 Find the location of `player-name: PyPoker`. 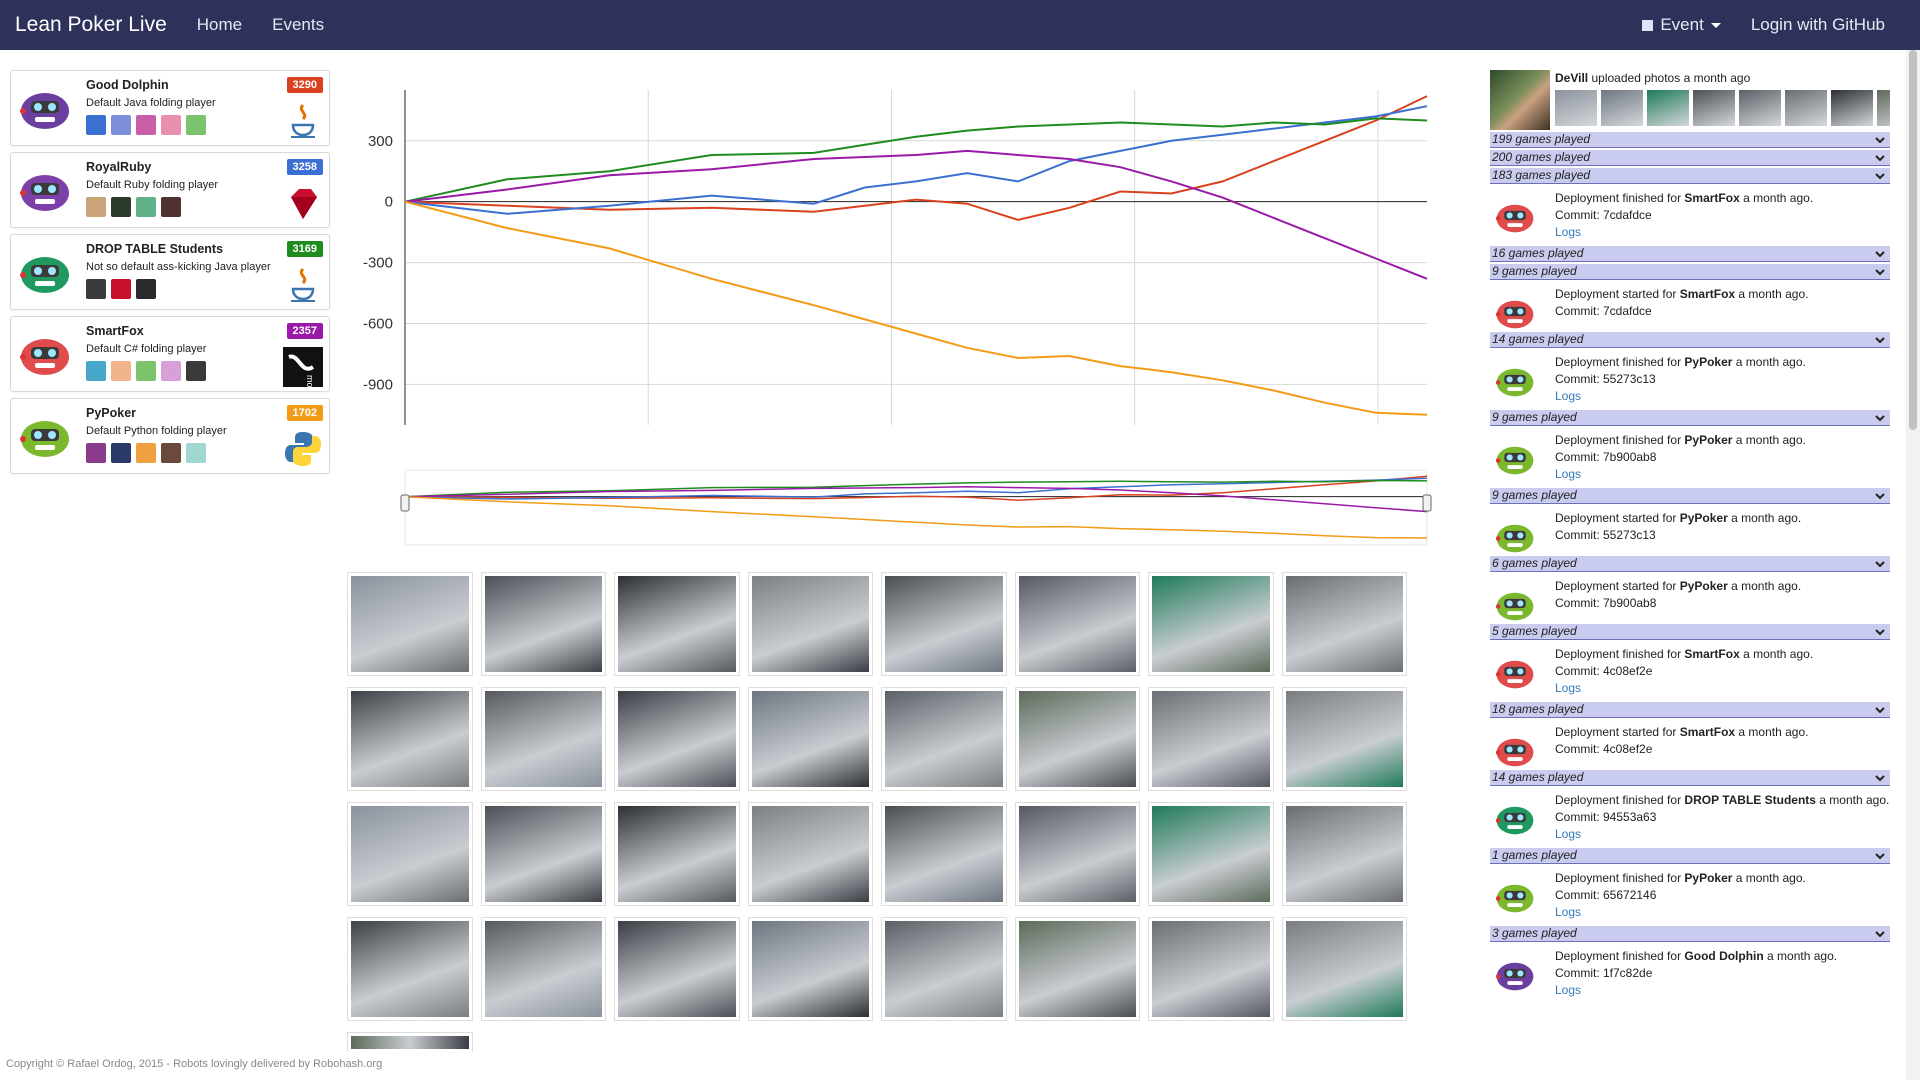

player-name: PyPoker is located at coordinates (111, 413).